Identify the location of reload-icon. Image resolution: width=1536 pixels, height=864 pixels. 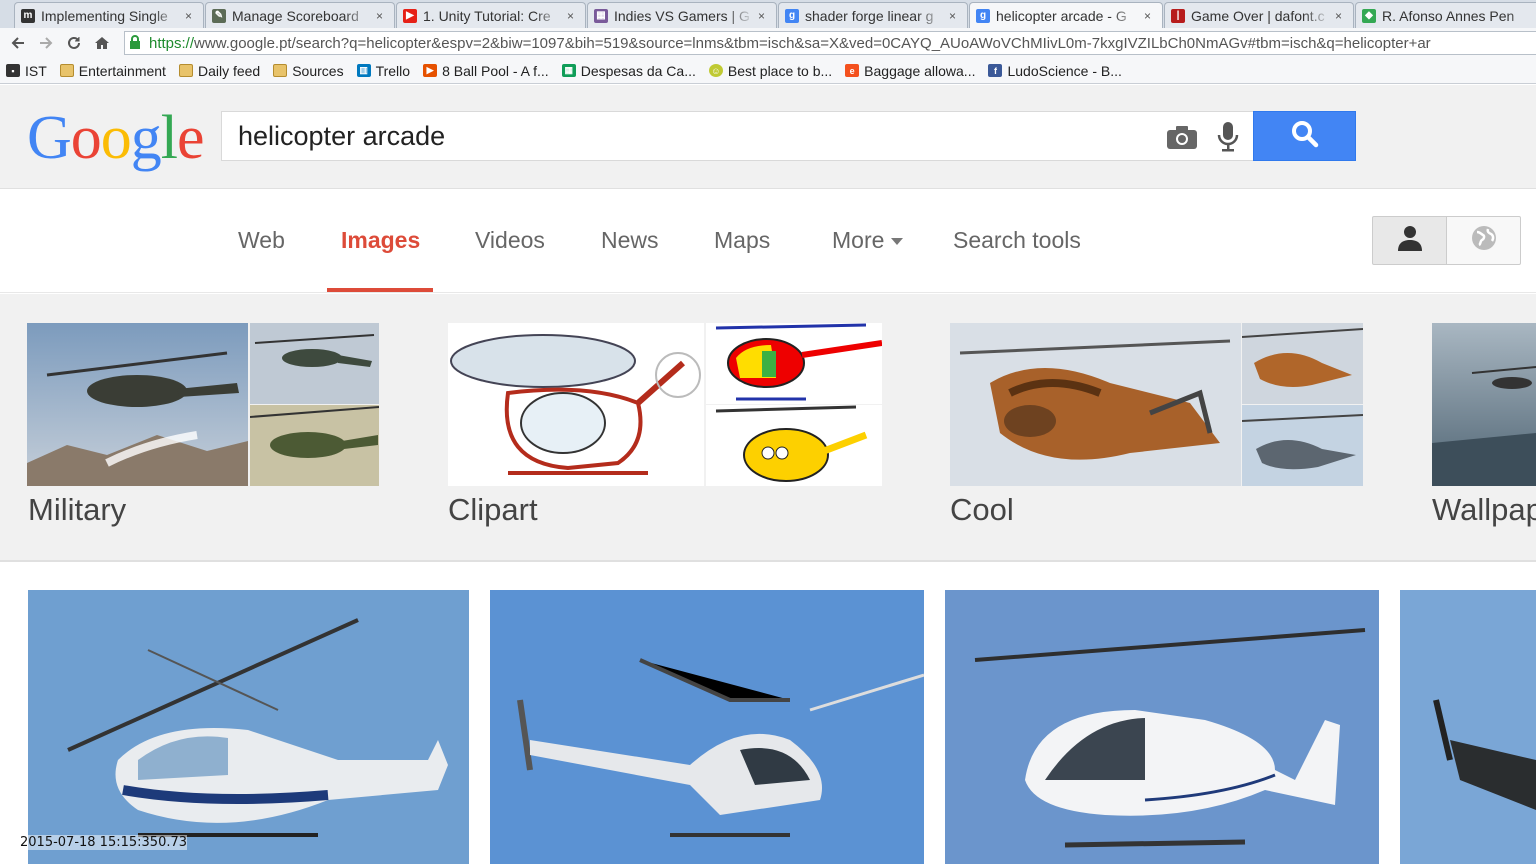
(74, 43).